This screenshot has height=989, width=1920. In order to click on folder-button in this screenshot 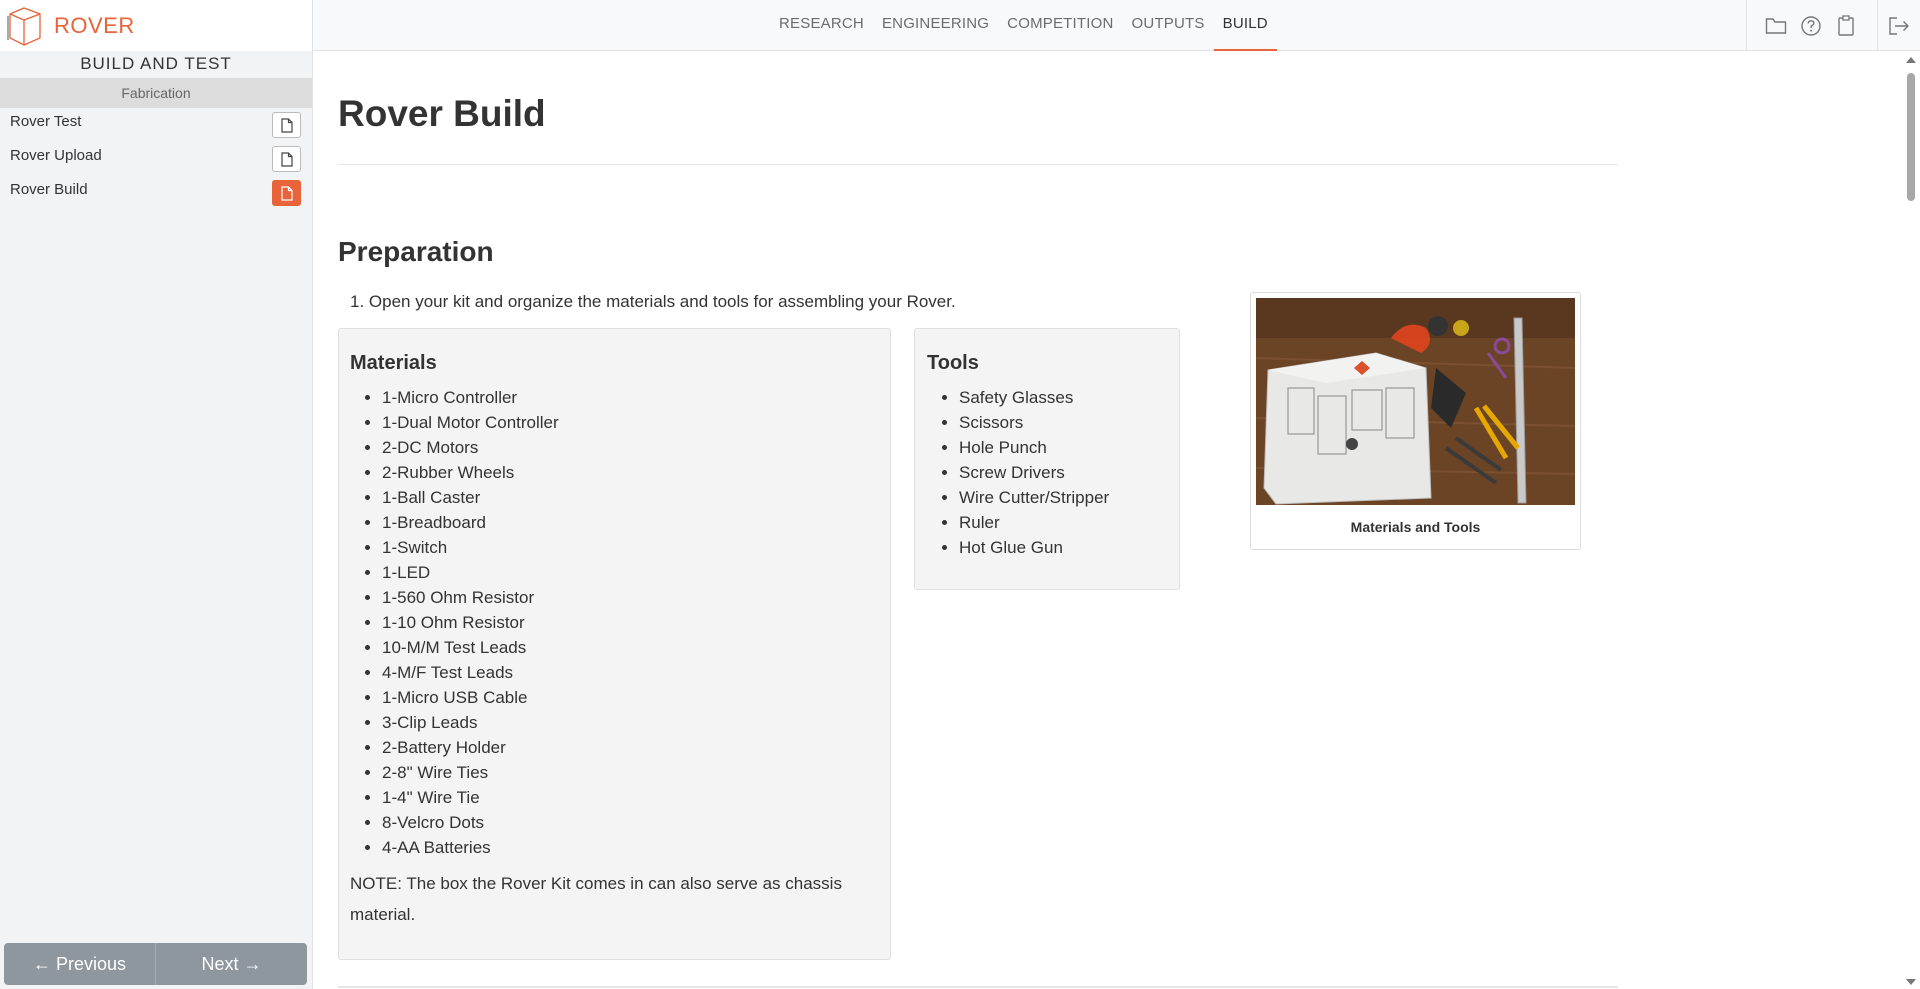, I will do `click(1775, 25)`.